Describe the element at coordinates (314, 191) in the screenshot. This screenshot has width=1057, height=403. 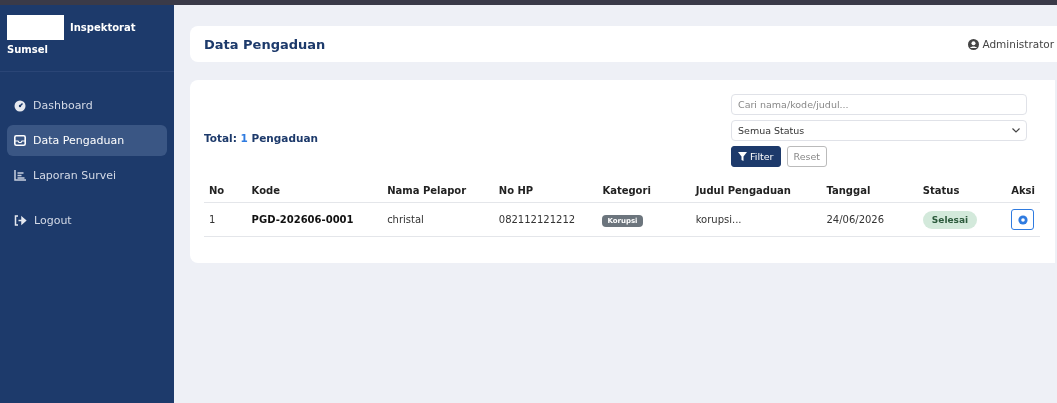
I see `column-header: Kode` at that location.